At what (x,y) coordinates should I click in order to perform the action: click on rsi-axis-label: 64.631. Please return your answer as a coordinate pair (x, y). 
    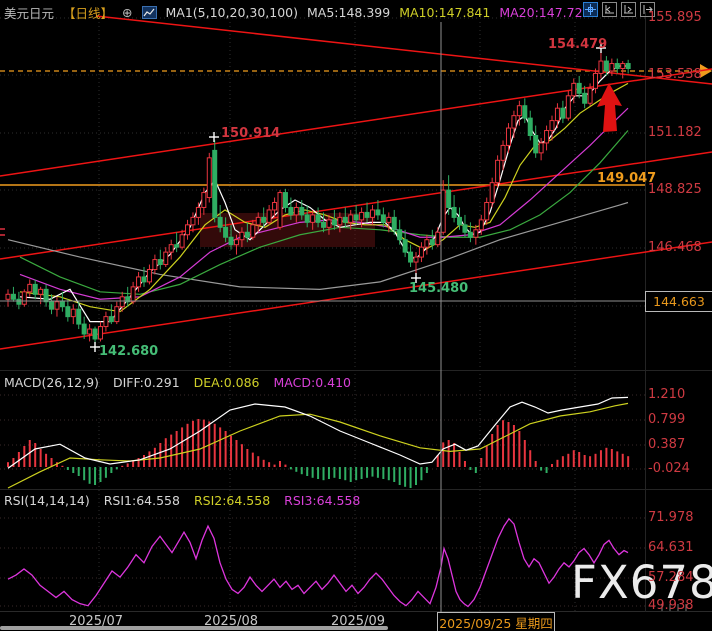
    Looking at the image, I should click on (671, 547).